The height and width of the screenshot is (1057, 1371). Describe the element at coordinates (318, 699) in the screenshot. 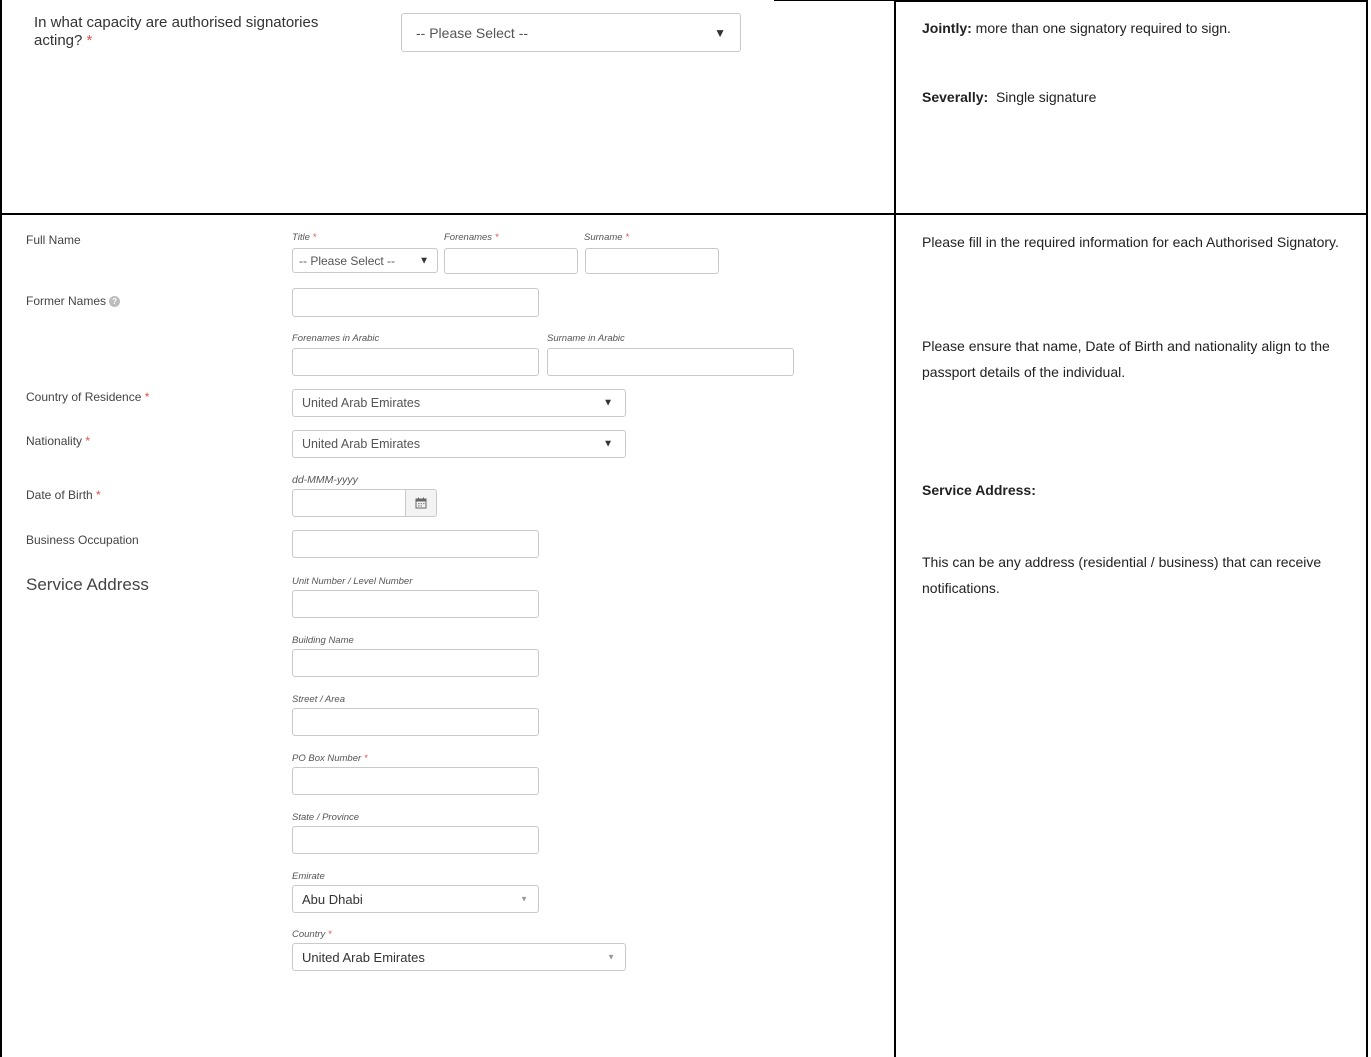

I see `street-caption: Street / Area` at that location.